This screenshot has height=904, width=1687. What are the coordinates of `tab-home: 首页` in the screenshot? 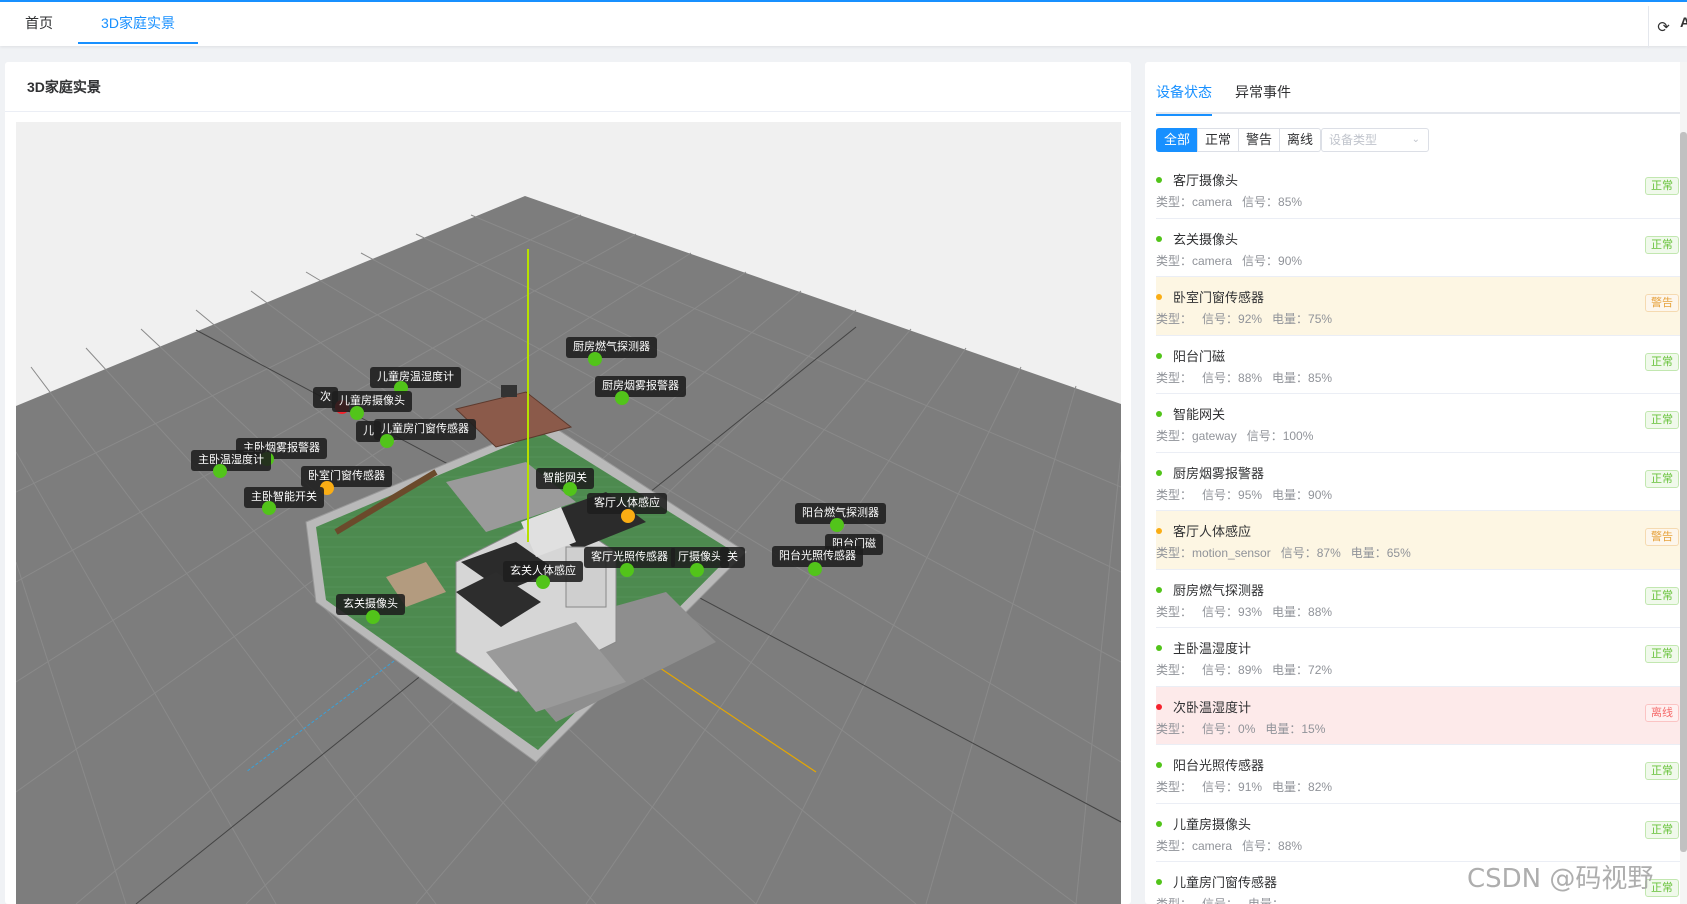 It's located at (39, 23).